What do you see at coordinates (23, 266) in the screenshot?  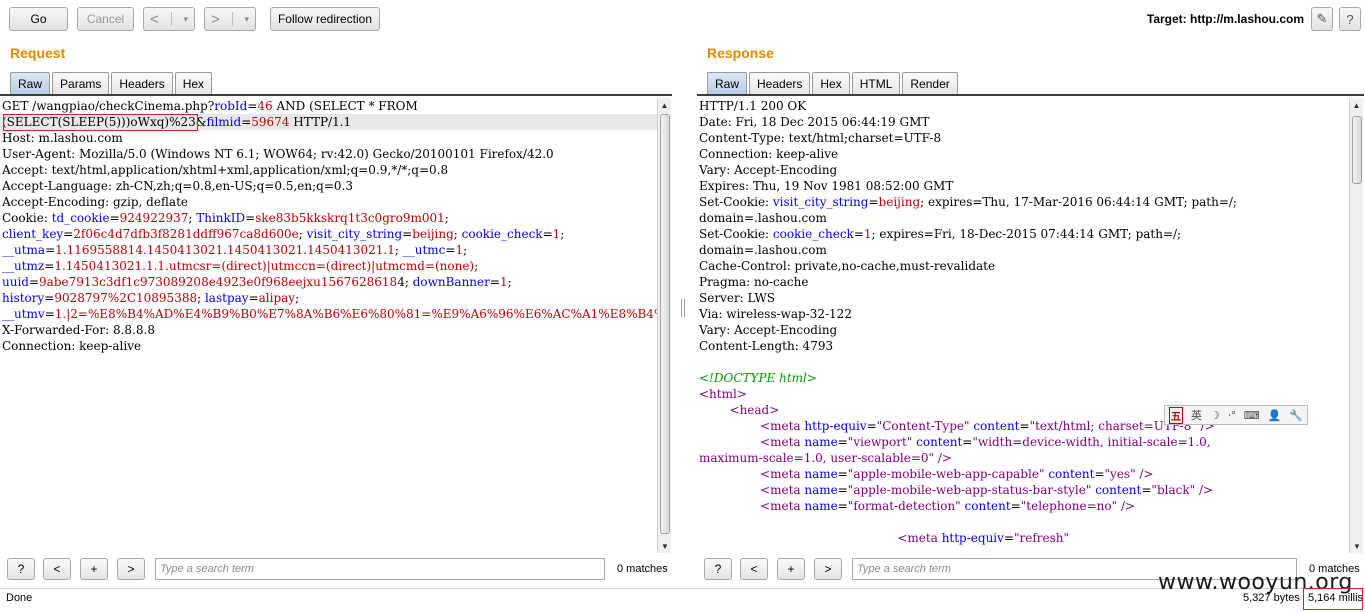 I see `request-token: __utmz` at bounding box center [23, 266].